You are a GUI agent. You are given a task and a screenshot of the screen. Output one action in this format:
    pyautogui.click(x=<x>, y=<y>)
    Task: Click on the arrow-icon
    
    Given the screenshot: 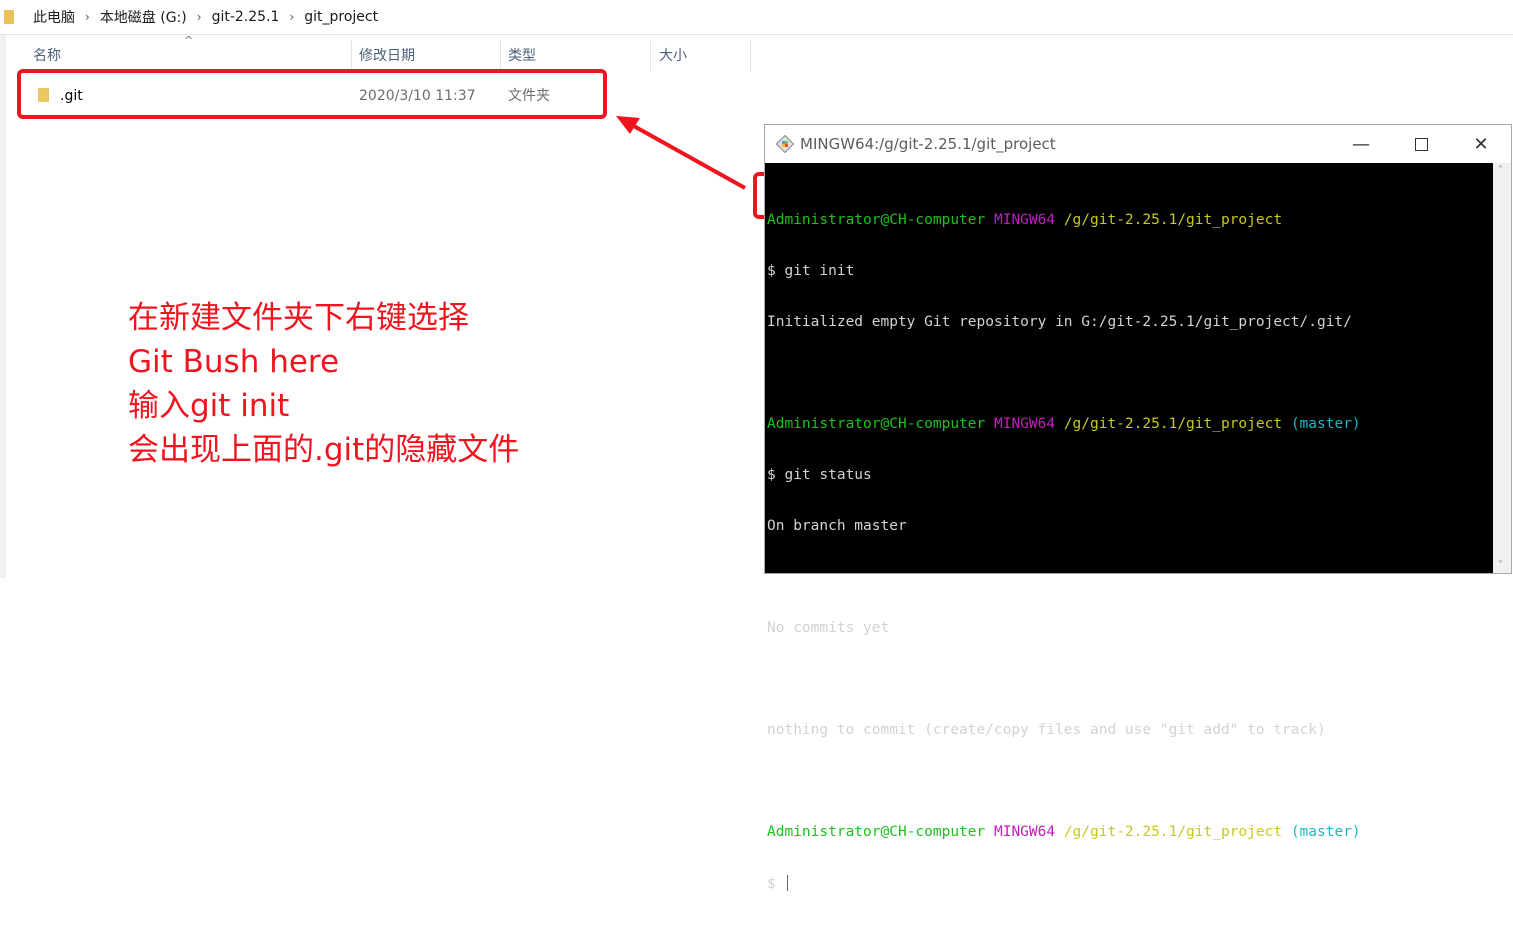 What is the action you would take?
    pyautogui.click(x=681, y=153)
    